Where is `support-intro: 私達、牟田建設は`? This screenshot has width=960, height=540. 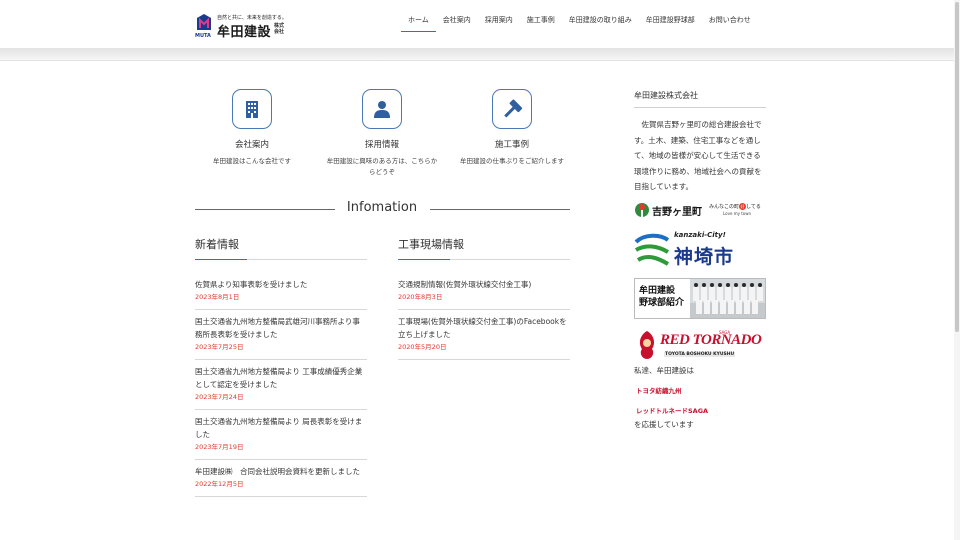 support-intro: 私達、牟田建設は is located at coordinates (664, 370).